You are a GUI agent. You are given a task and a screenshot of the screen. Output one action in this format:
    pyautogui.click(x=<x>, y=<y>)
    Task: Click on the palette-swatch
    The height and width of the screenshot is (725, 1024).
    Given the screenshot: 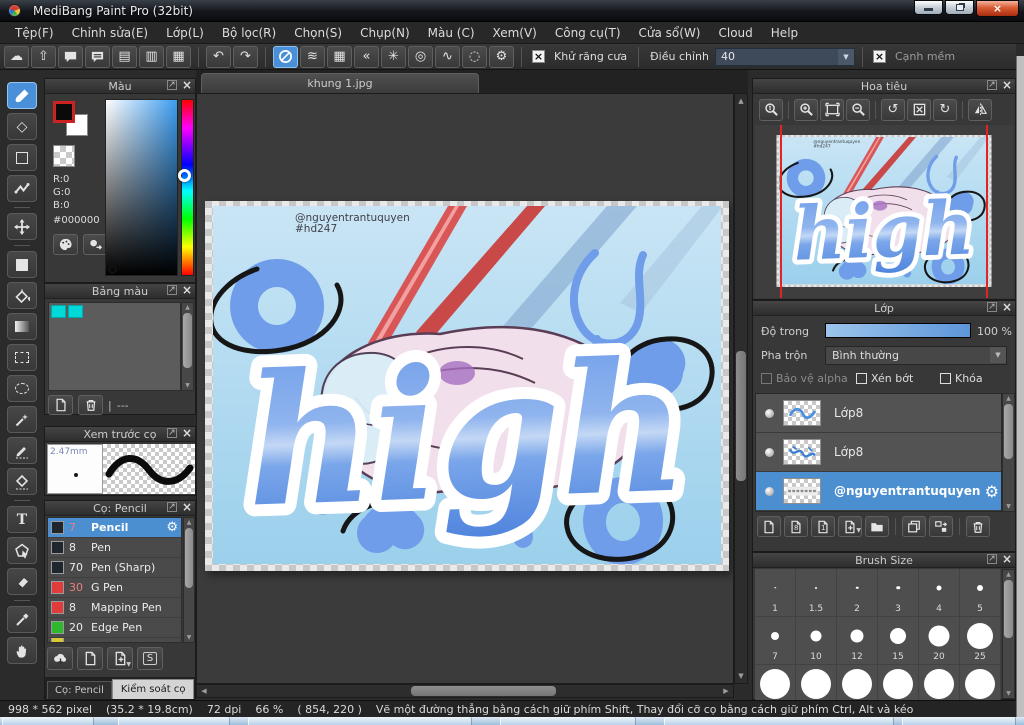 What is the action you would take?
    pyautogui.click(x=58, y=311)
    